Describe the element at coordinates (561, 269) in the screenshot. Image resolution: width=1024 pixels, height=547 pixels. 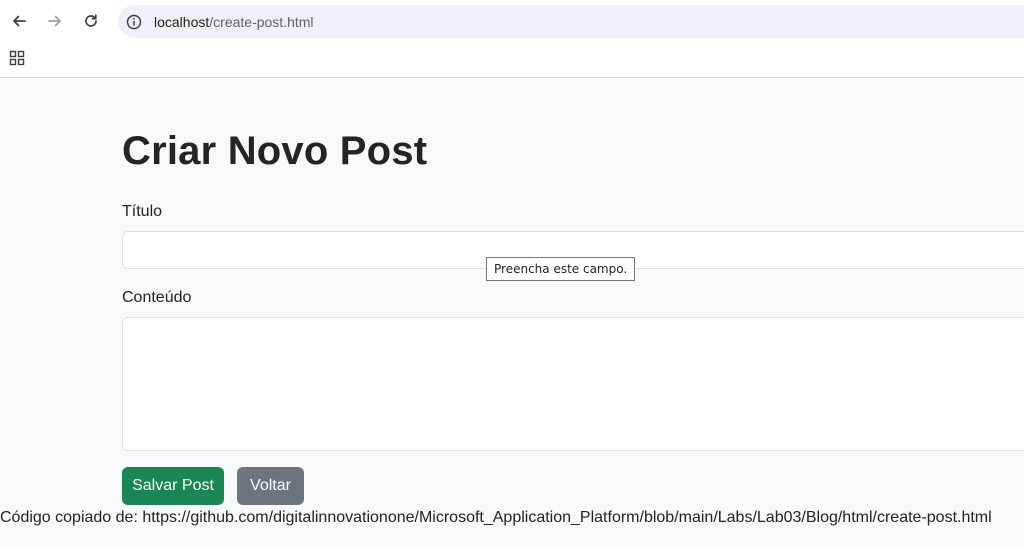
I see `validation-tooltip: Preencha este campo.` at that location.